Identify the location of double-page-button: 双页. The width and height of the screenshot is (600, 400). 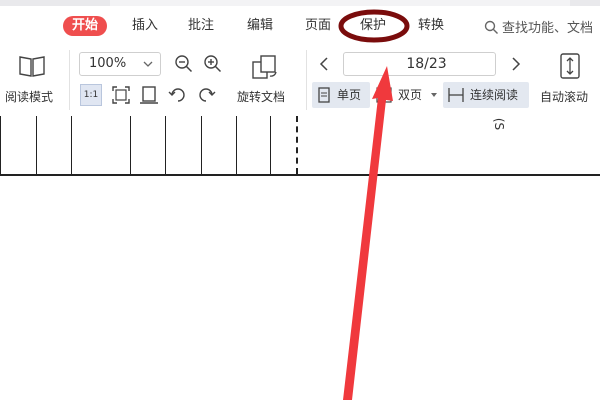
(407, 95).